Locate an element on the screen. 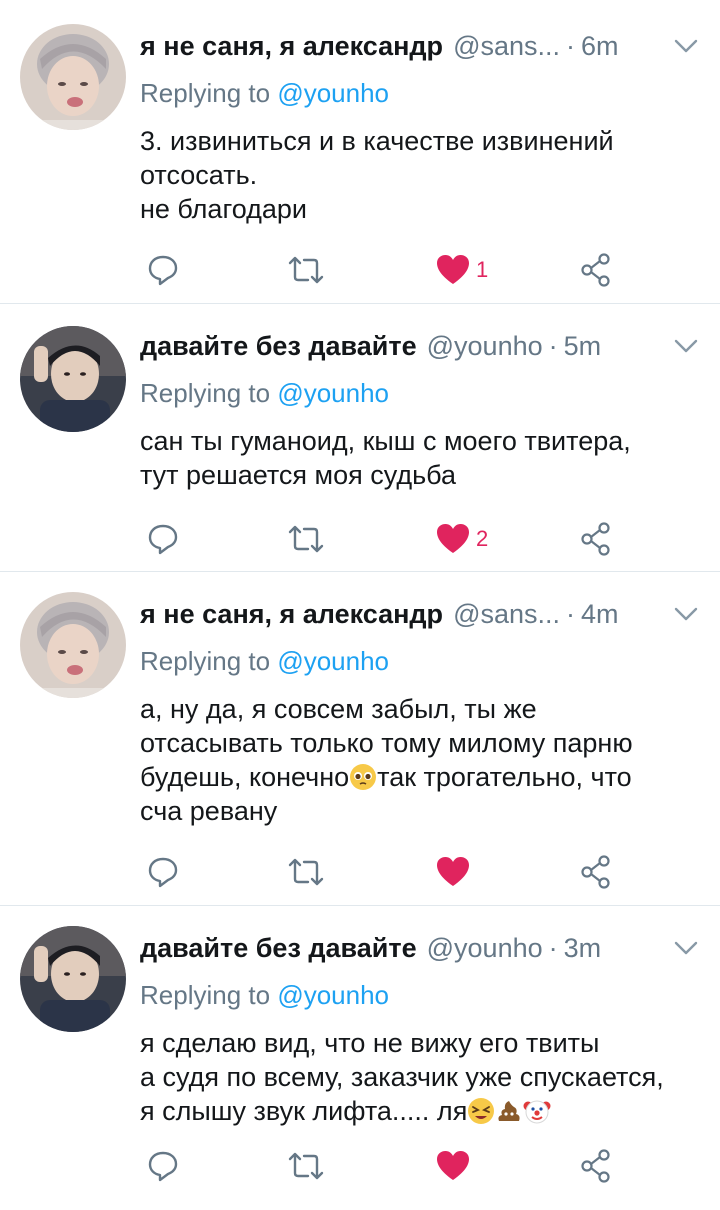 The height and width of the screenshot is (1210, 720). like-button: 1 is located at coordinates (462, 270).